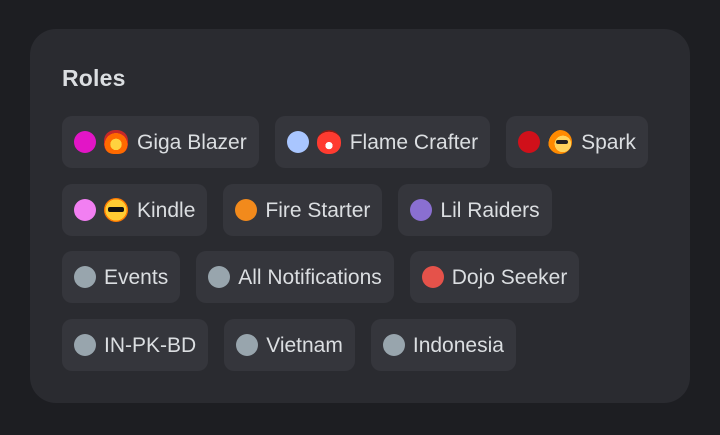 Image resolution: width=720 pixels, height=435 pixels. I want to click on role-pill-spark: Spark, so click(577, 142).